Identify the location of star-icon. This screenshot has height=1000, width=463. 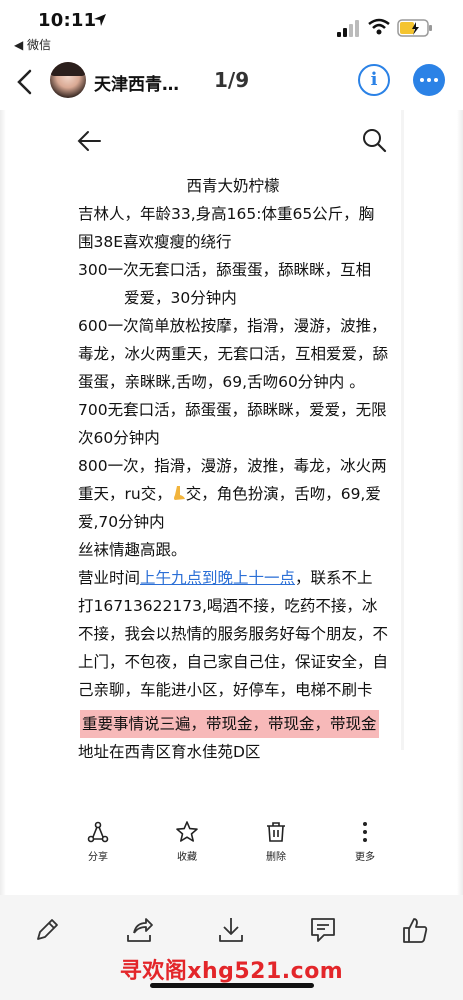
(187, 831).